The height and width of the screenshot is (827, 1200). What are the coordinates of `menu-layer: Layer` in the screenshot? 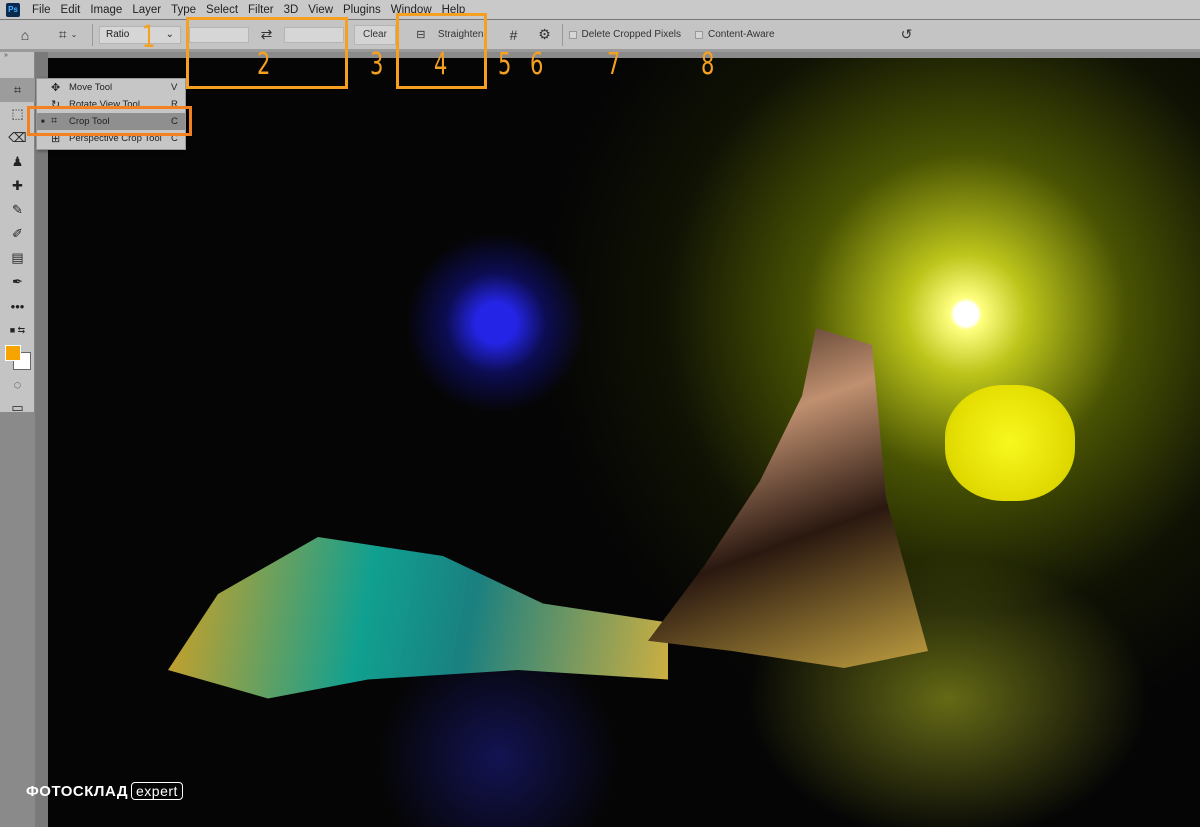 It's located at (146, 10).